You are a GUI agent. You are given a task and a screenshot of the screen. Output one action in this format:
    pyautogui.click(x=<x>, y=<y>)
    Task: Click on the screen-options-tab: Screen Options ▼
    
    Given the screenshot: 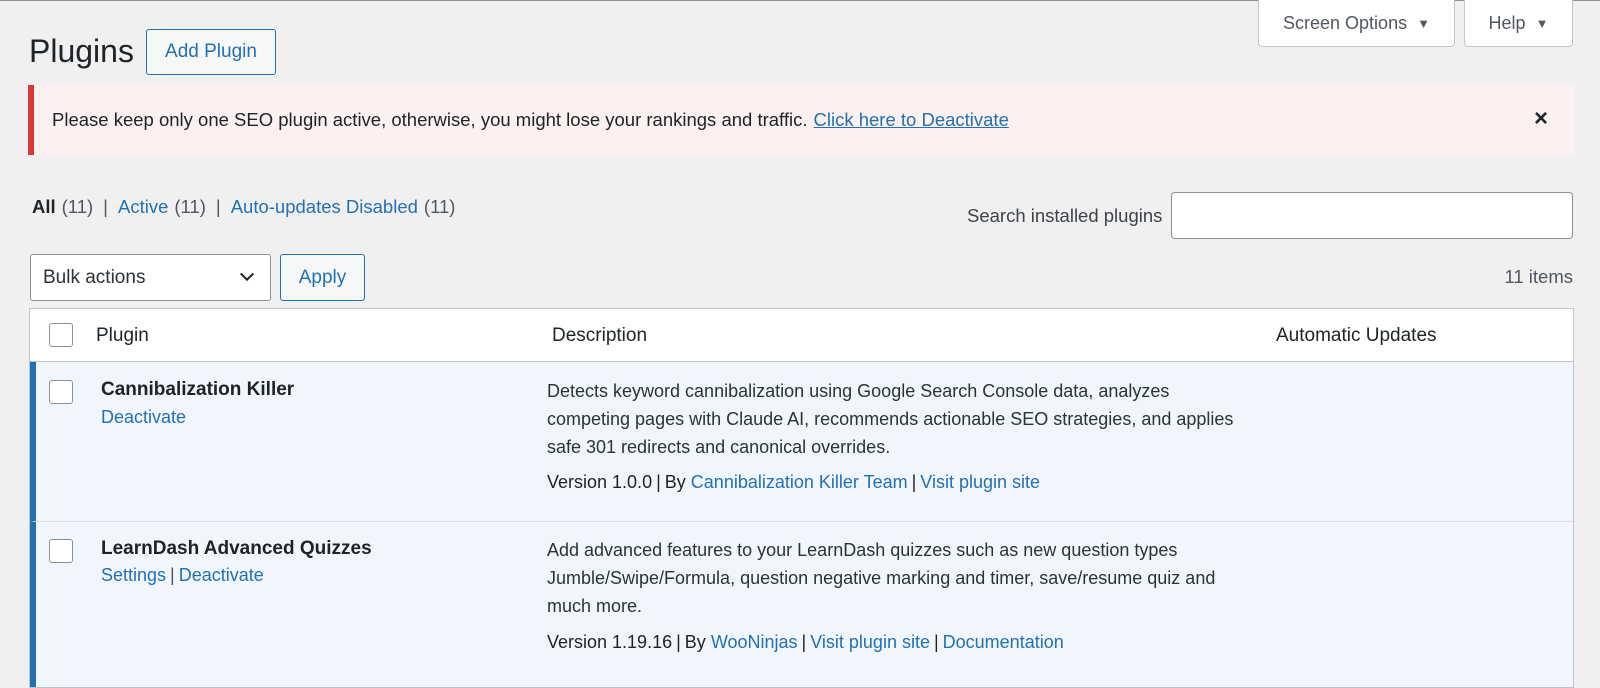 What is the action you would take?
    pyautogui.click(x=1356, y=23)
    